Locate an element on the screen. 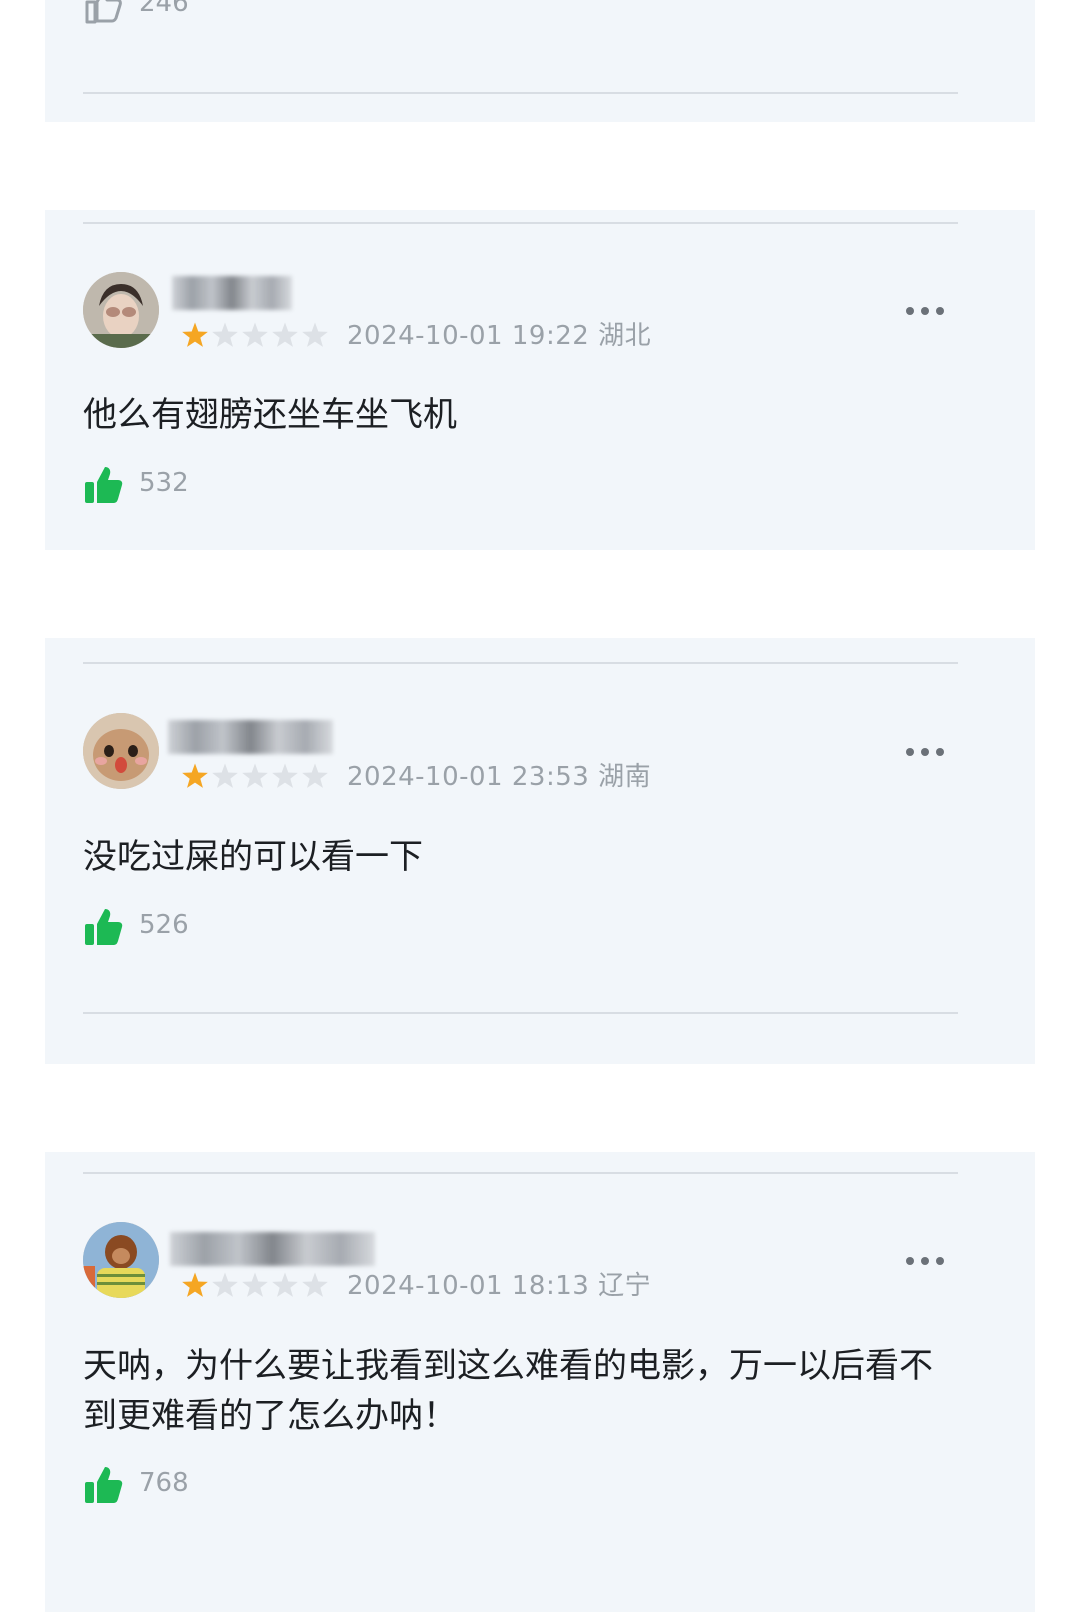  comment-date: 2024-10-01 18:13 is located at coordinates (468, 1286).